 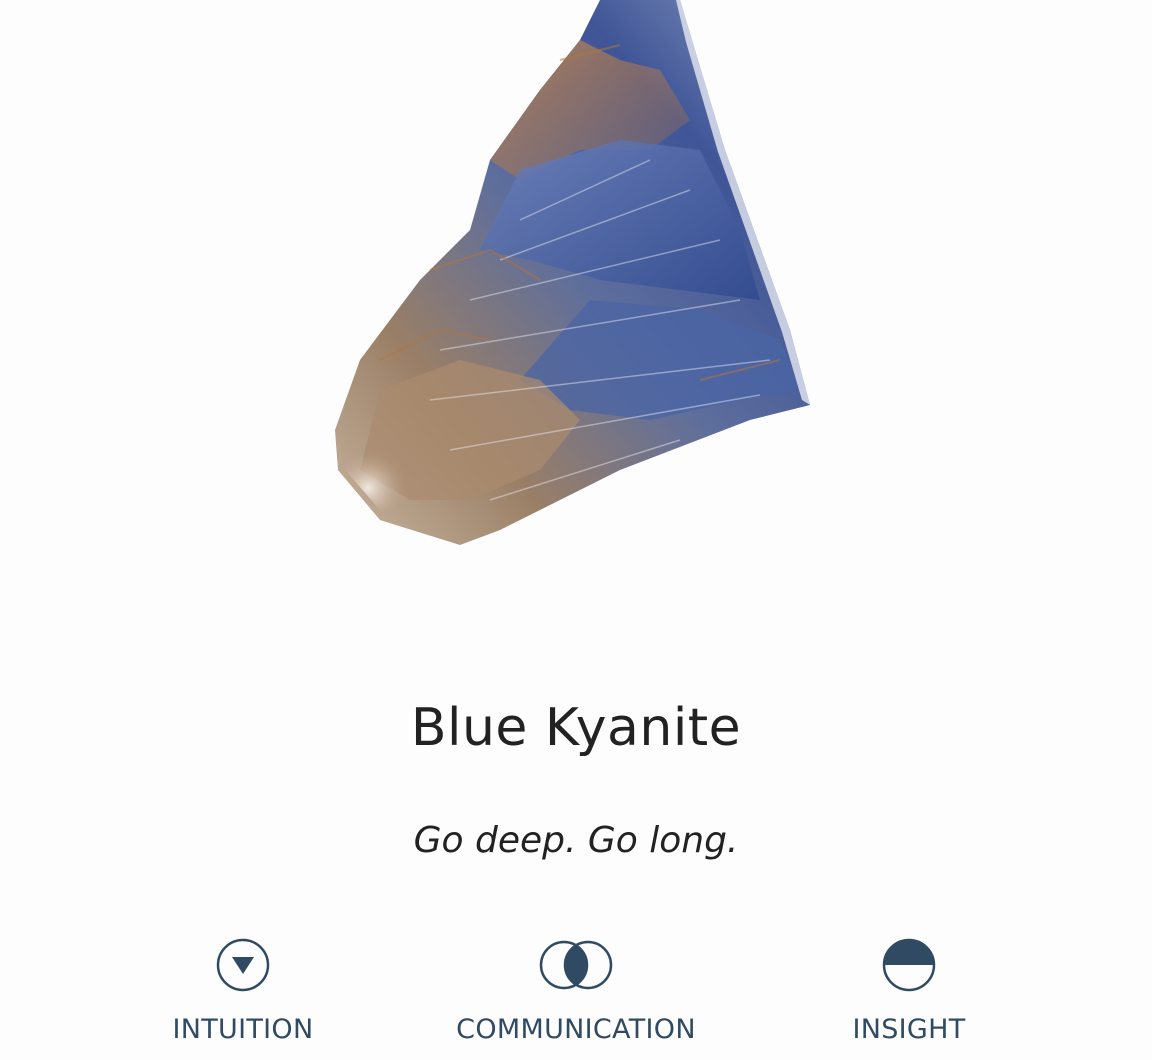 I want to click on trait-intuition: INTUITION, so click(x=243, y=991).